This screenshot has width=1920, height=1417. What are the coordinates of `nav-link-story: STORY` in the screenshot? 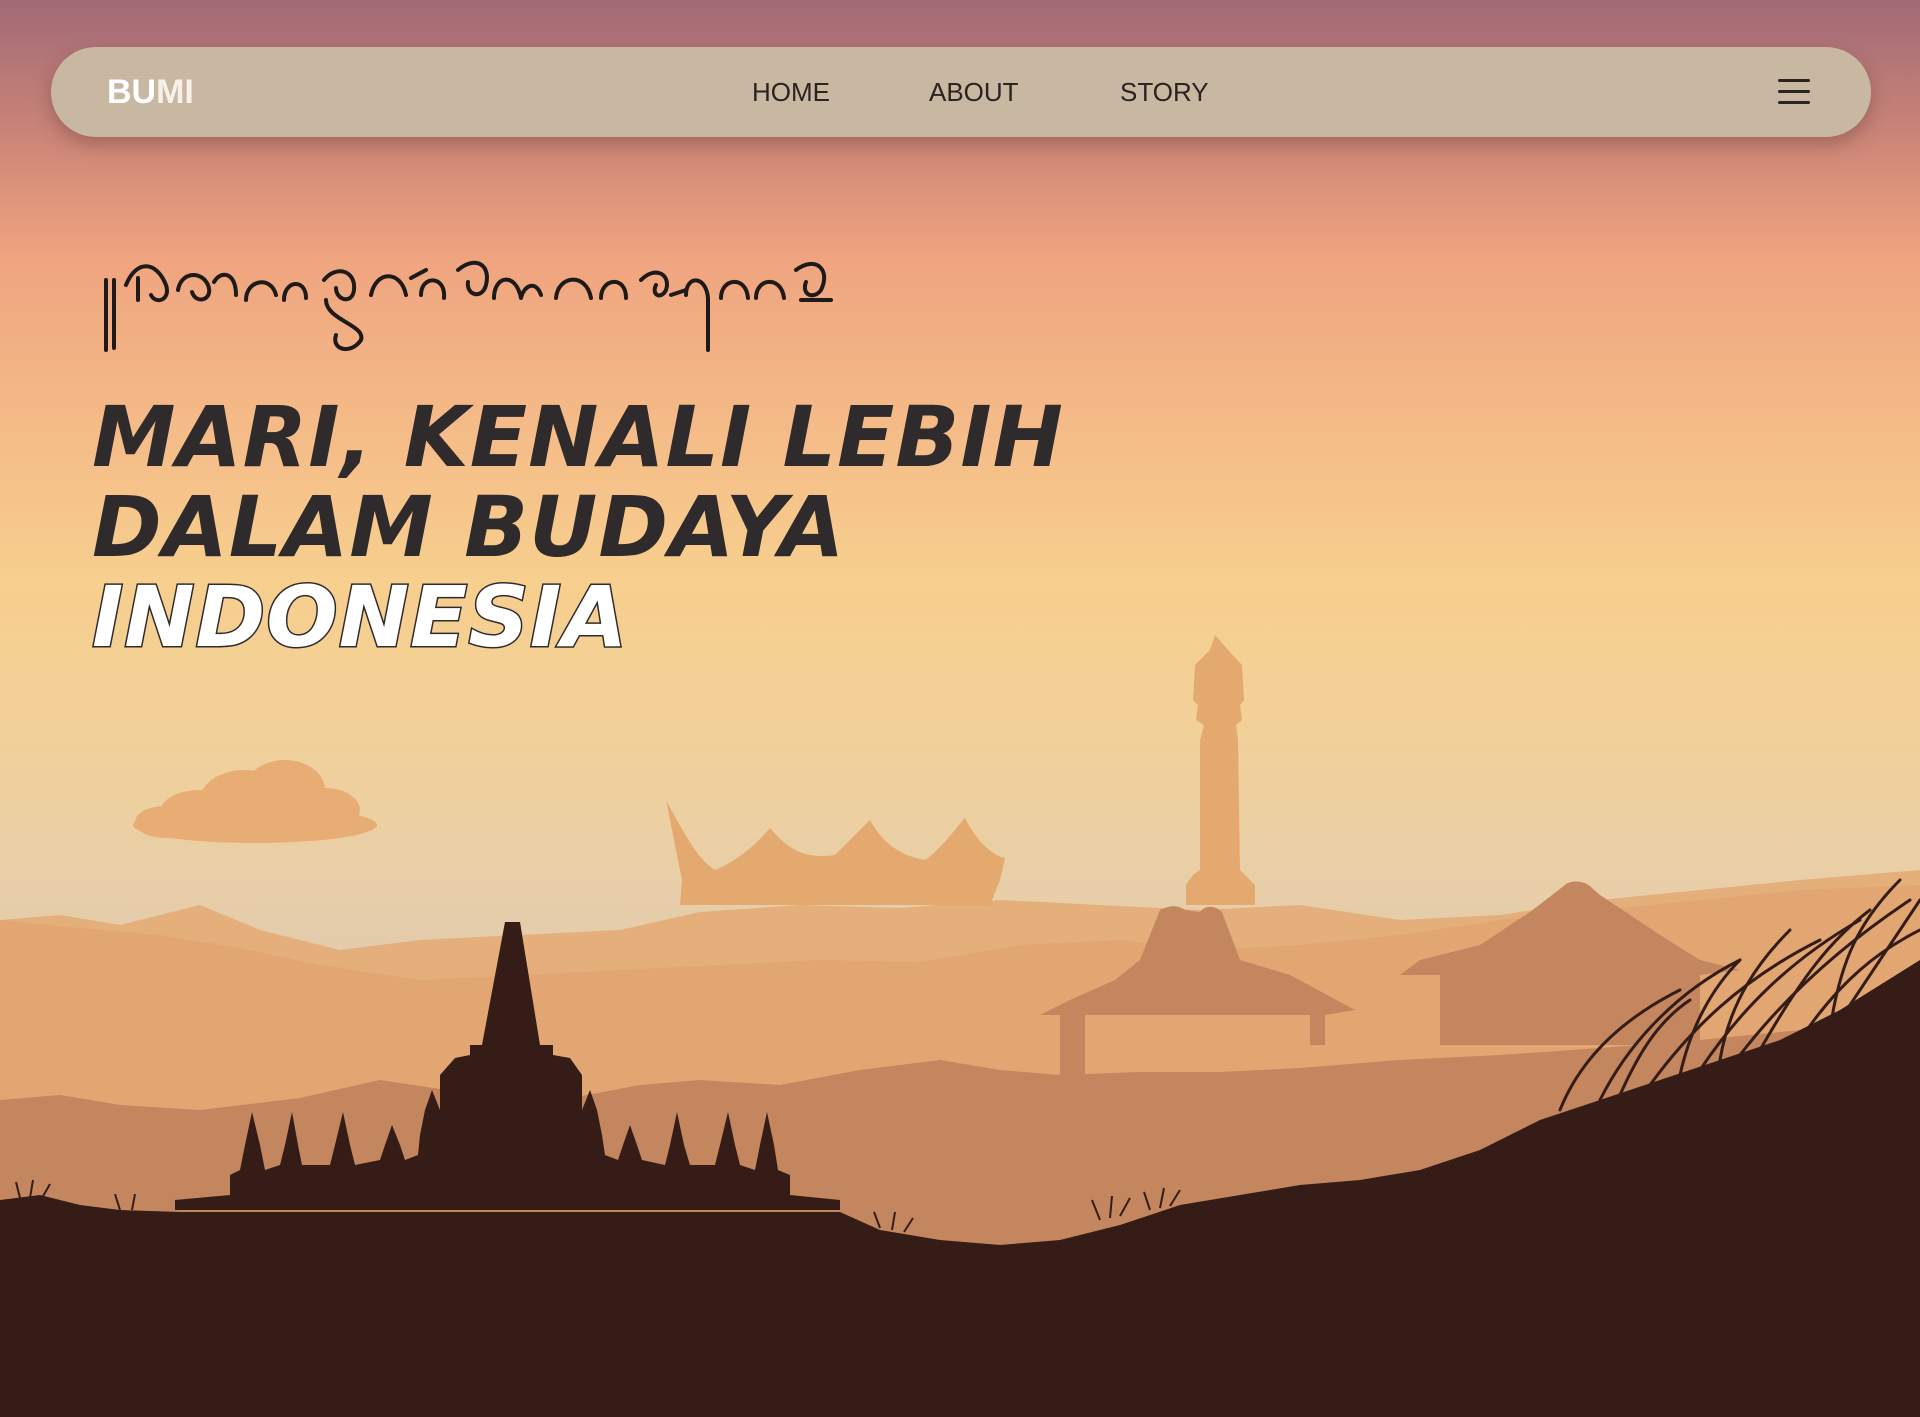 It's located at (1164, 92).